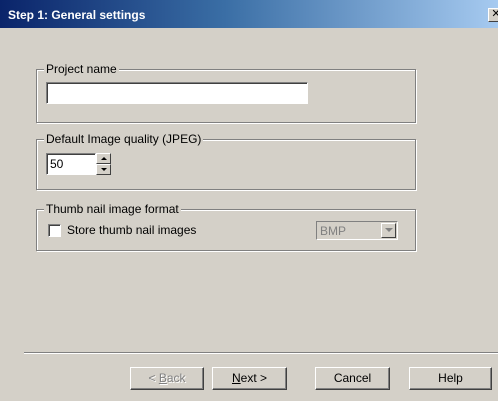 The image size is (498, 401). I want to click on image-quality-legend: Default Image quality (JPEG), so click(124, 139).